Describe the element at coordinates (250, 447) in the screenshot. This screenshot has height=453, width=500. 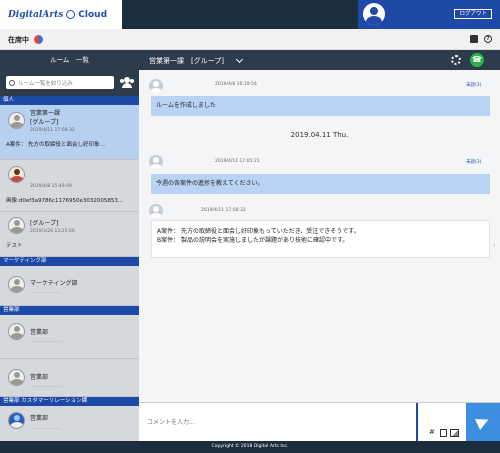
I see `footer-copyright: Copyright © 2018 Digital Arts Inc.` at that location.